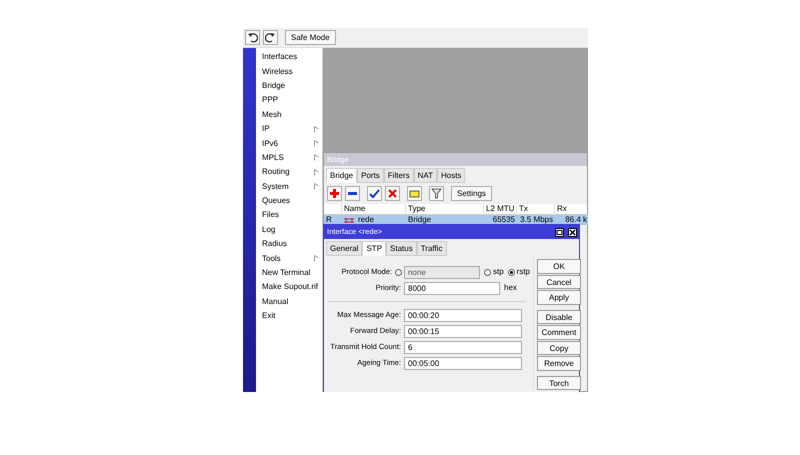  What do you see at coordinates (349, 220) in the screenshot?
I see `bridge-icon` at bounding box center [349, 220].